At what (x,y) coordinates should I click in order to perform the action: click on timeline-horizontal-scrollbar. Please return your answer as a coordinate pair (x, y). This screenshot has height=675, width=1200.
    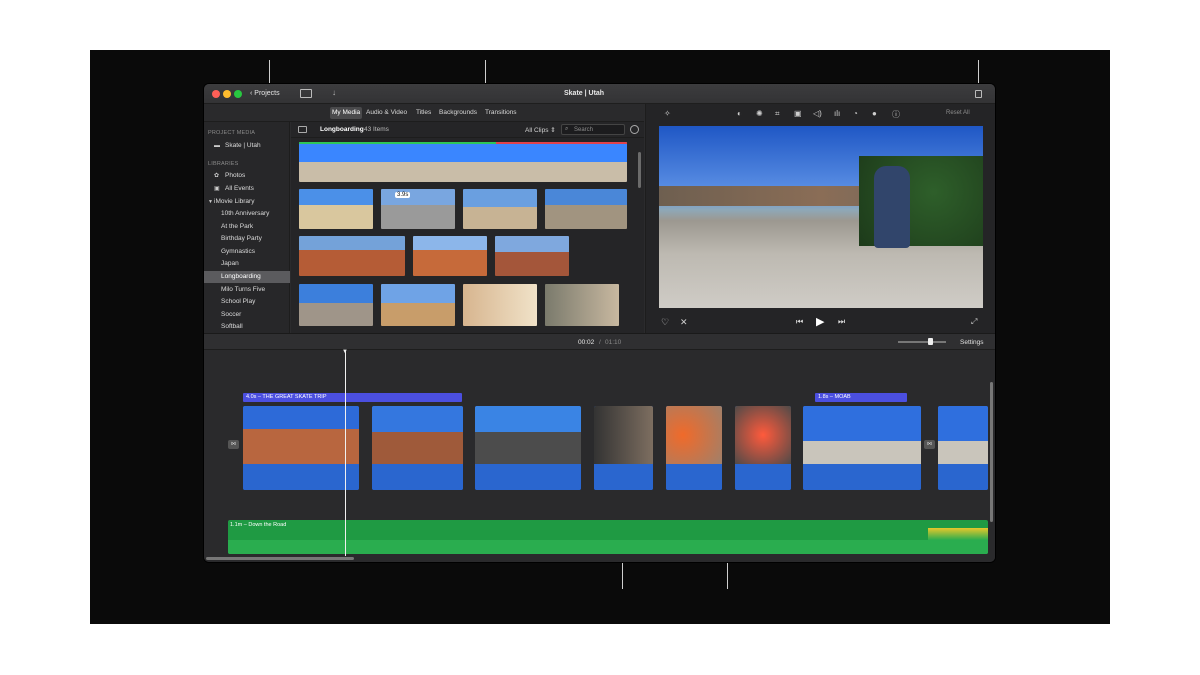
    Looking at the image, I should click on (280, 558).